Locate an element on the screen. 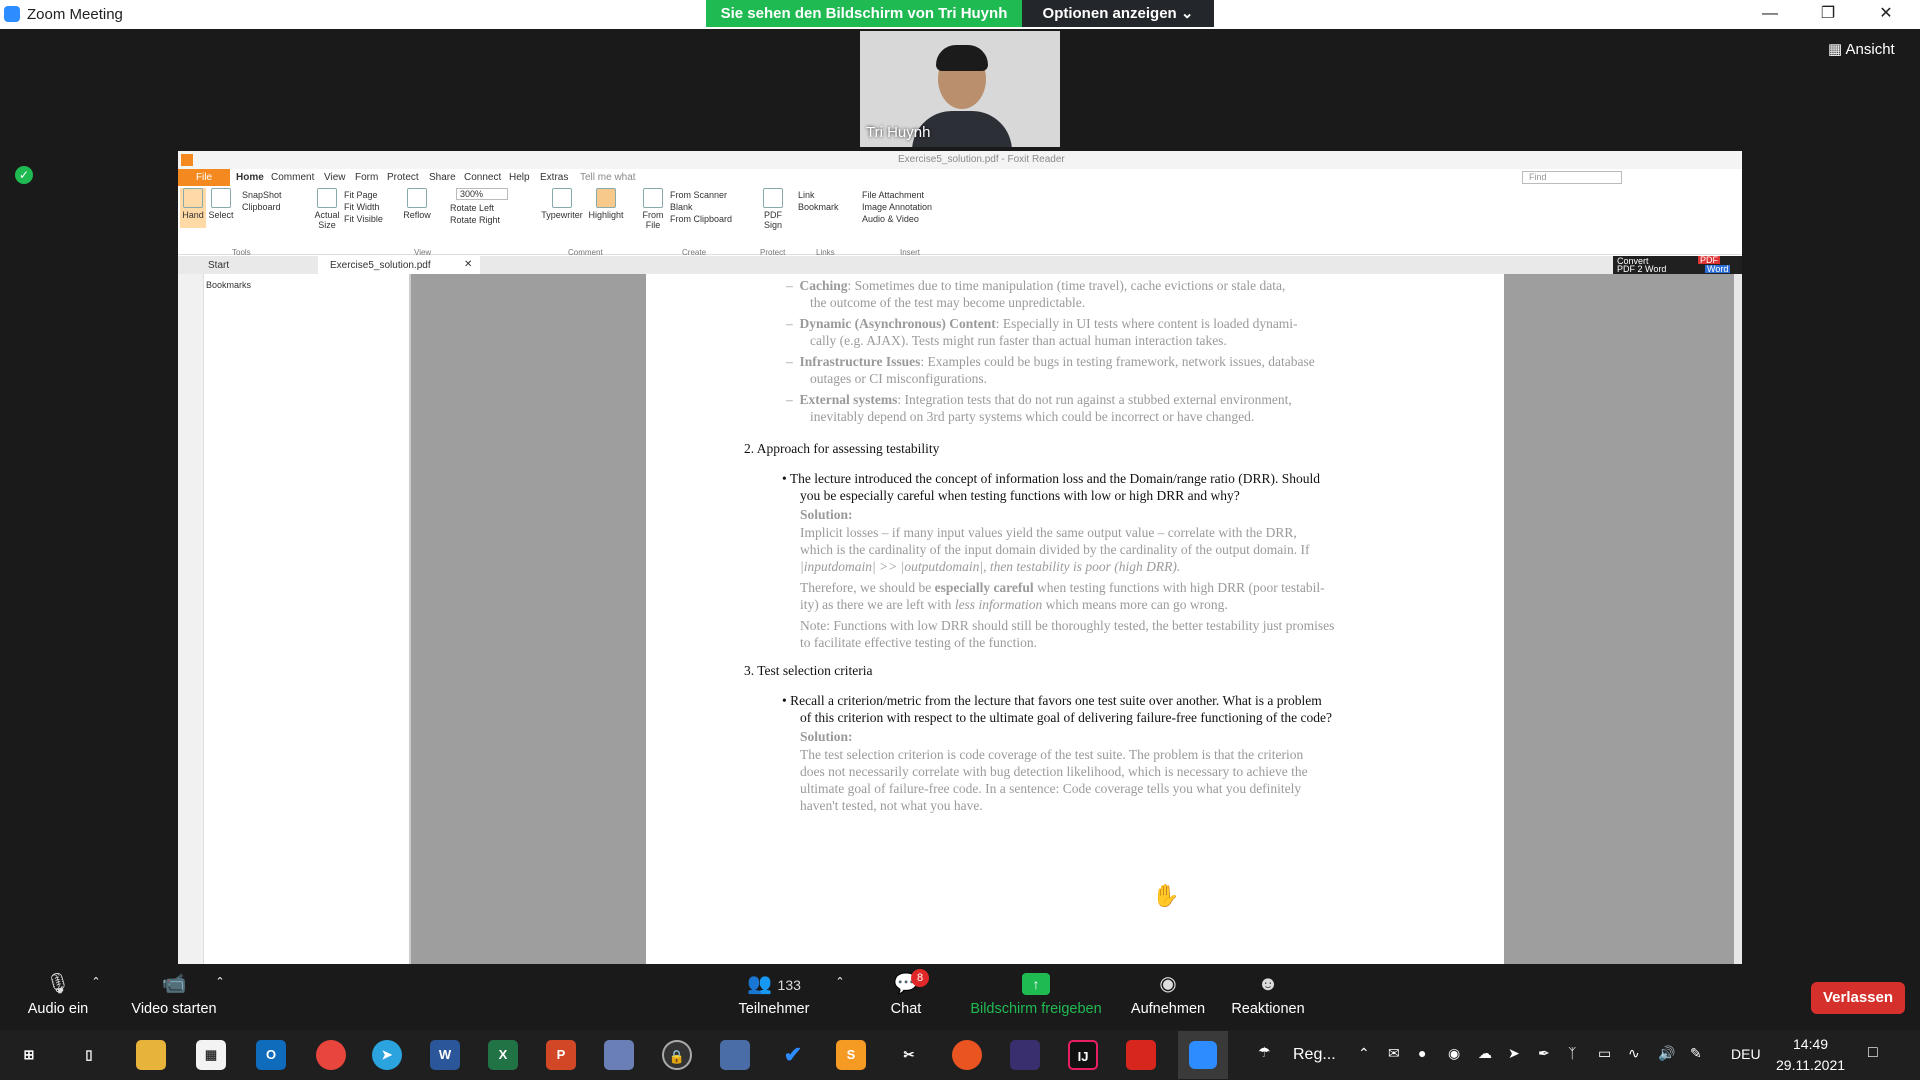 This screenshot has width=1920, height=1080. rotate-left-button: Rotate Left is located at coordinates (472, 208).